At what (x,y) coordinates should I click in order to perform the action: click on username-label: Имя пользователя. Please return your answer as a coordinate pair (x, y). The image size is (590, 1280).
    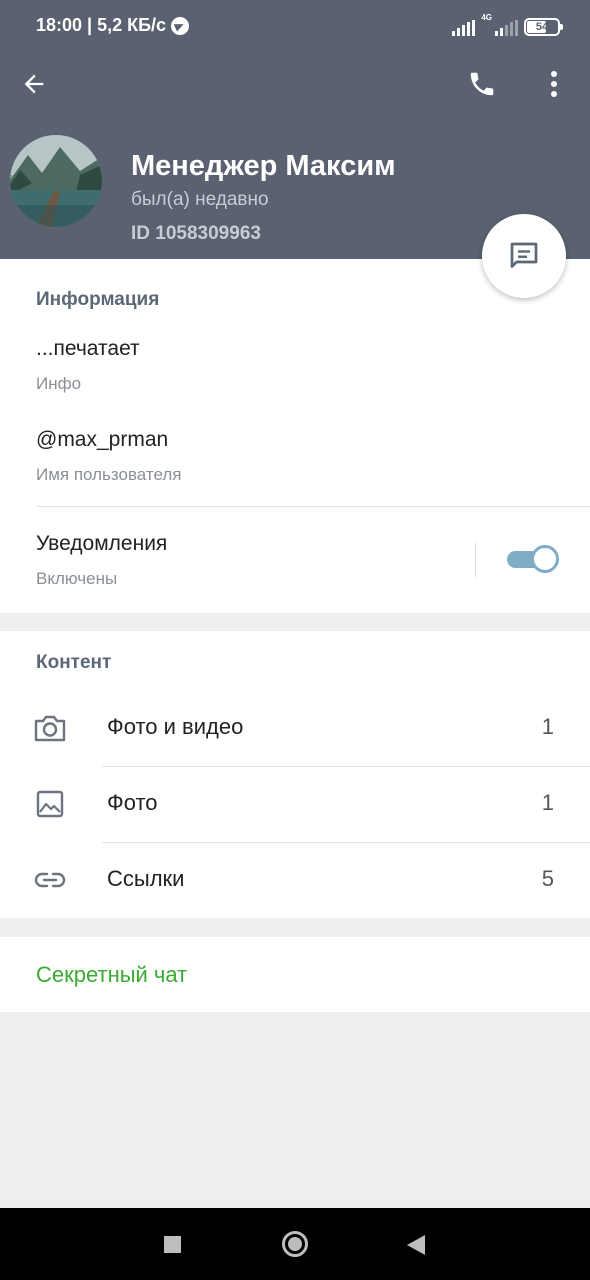
    Looking at the image, I should click on (109, 474).